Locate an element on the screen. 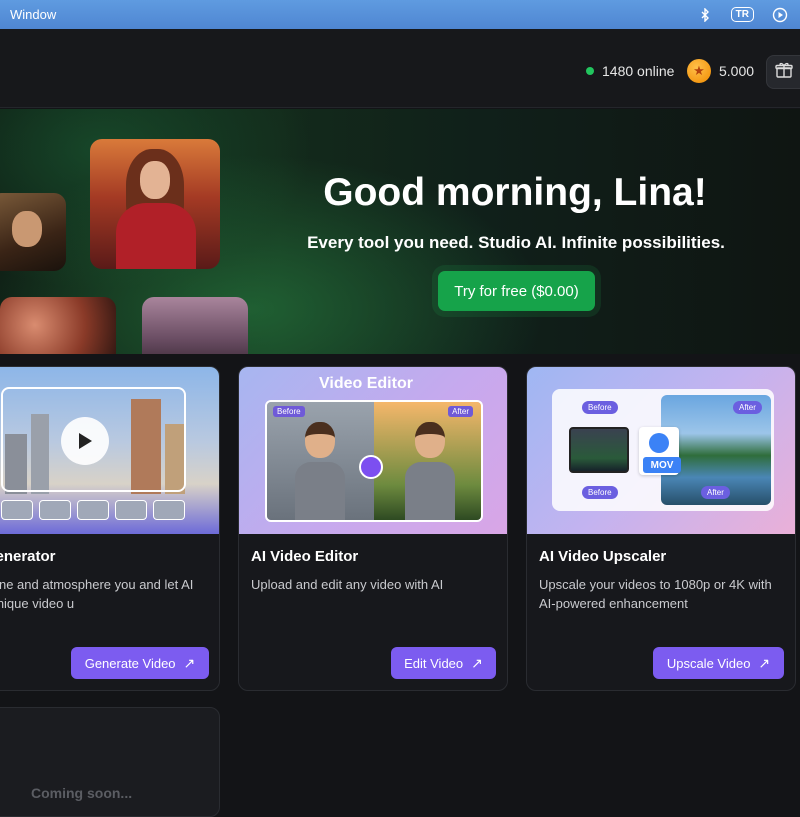 This screenshot has width=800, height=817. card-title: AI Video Upscaler is located at coordinates (603, 556).